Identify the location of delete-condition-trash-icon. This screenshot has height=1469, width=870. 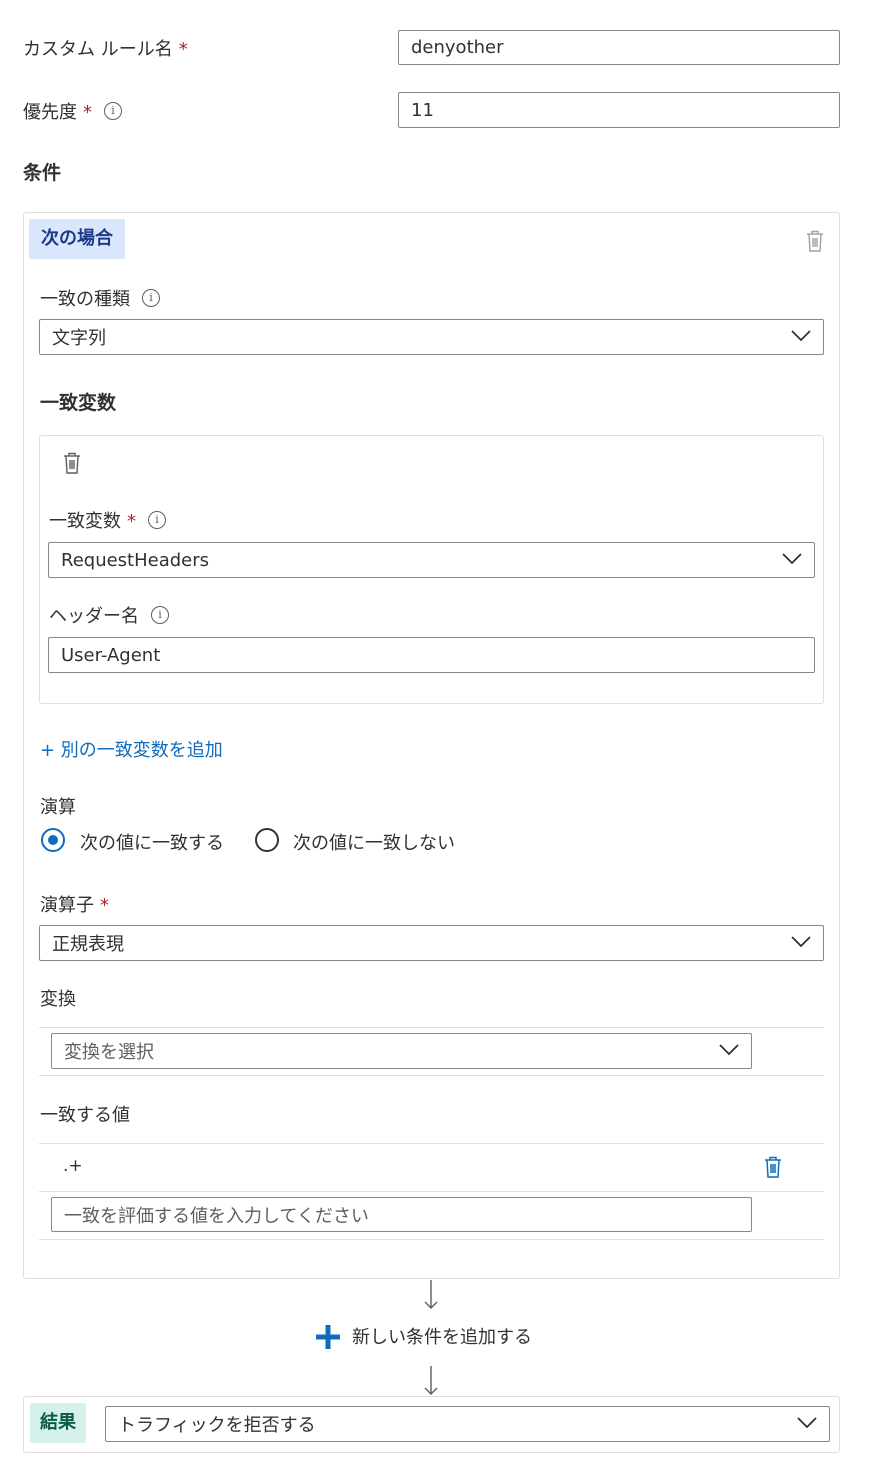
(815, 241).